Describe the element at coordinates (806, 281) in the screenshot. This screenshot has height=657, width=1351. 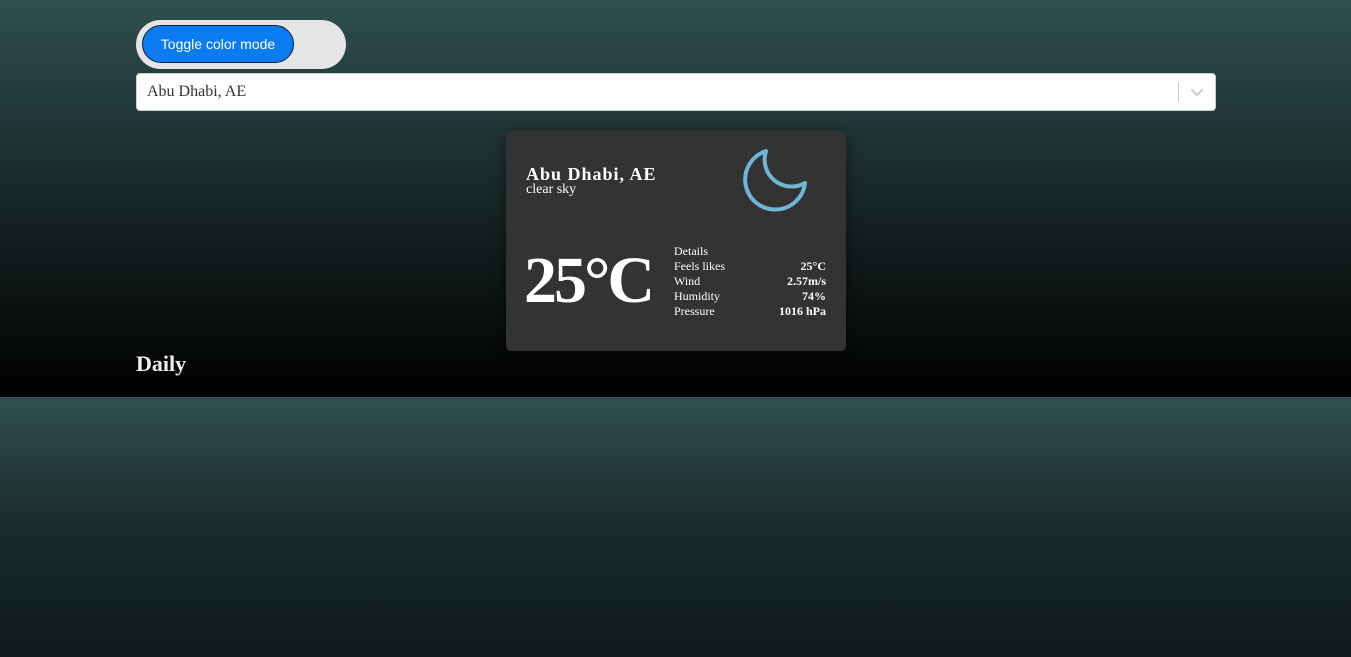
I see `detail-value: 2.57m/s` at that location.